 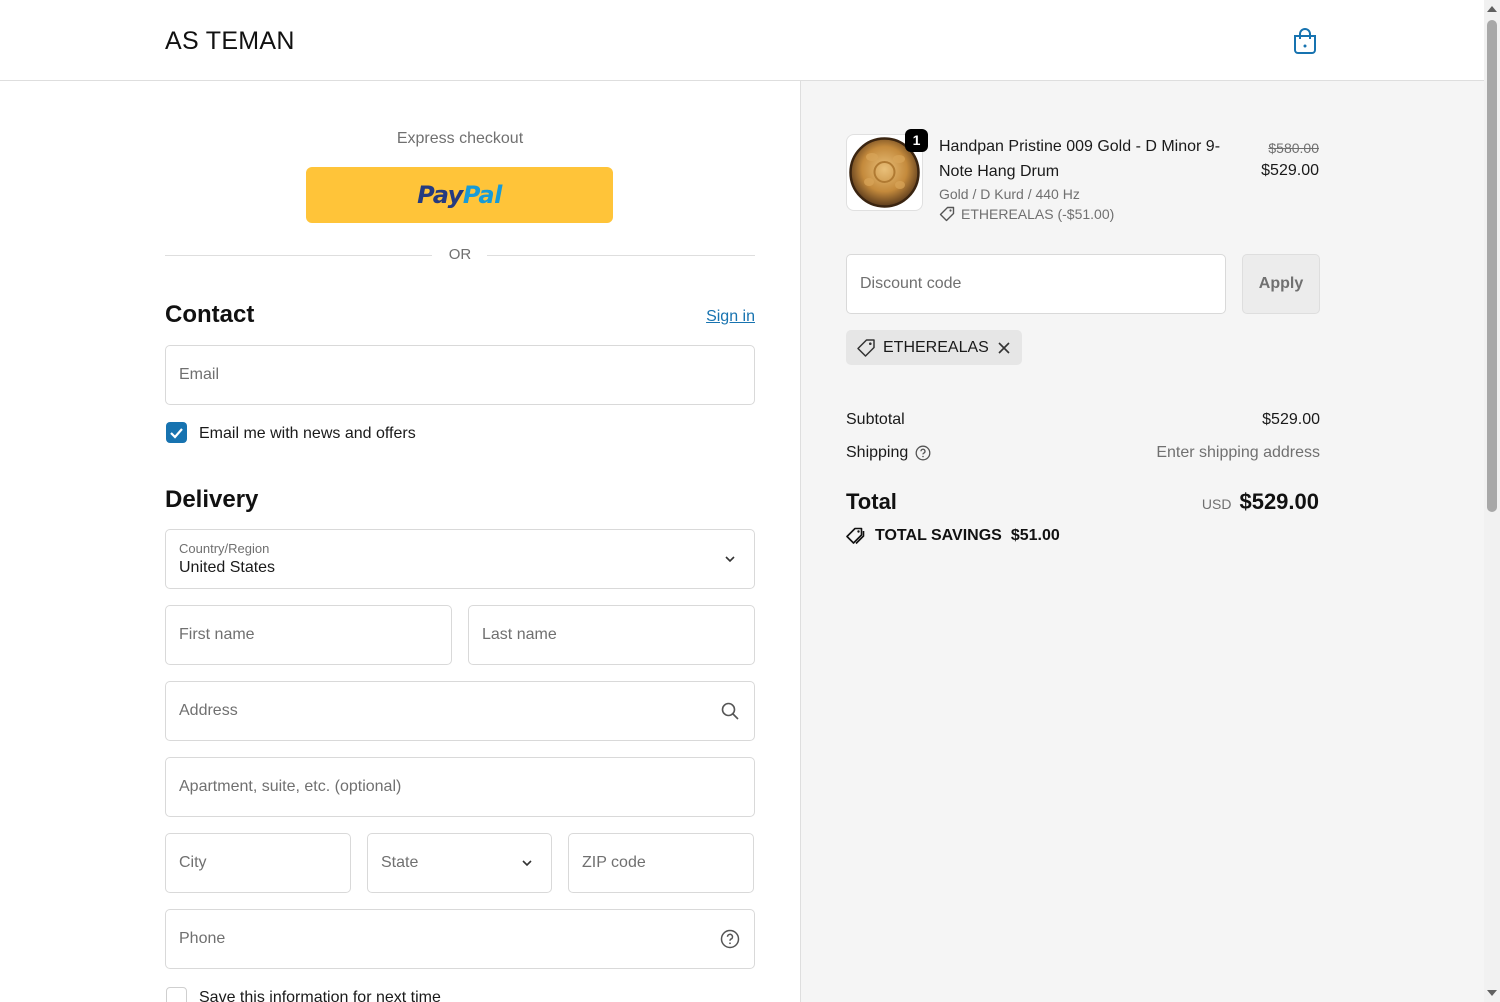 What do you see at coordinates (210, 314) in the screenshot?
I see `contact-heading: Contact` at bounding box center [210, 314].